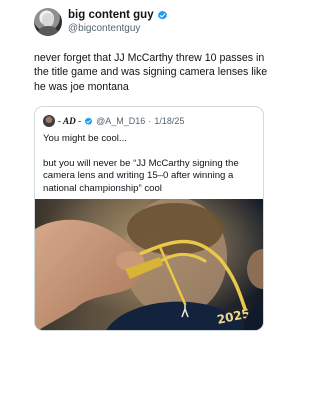 This screenshot has height=400, width=320. I want to click on quoted-verified-badge-icon, so click(89, 121).